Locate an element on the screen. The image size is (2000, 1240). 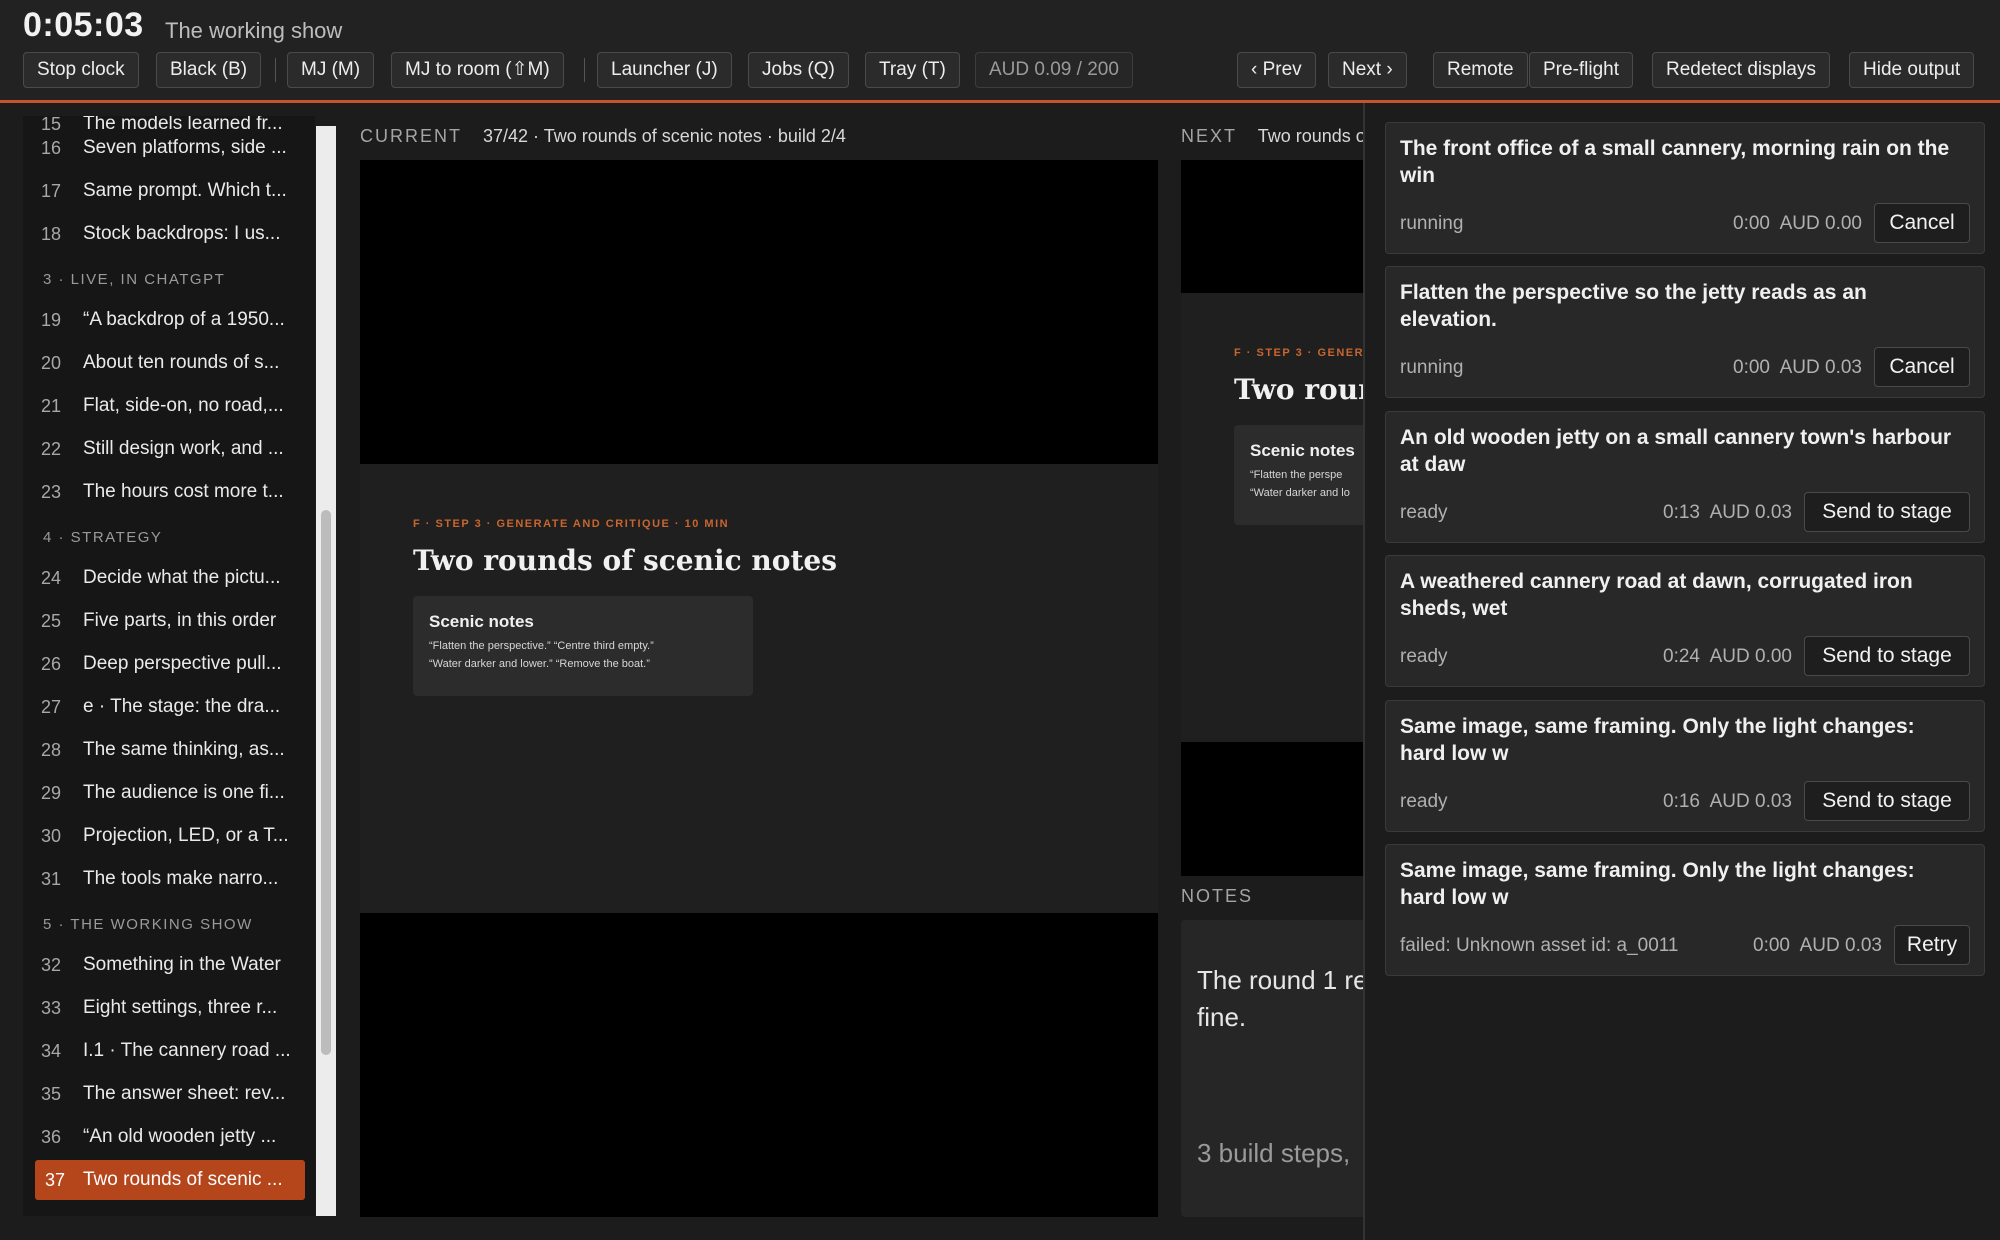
card-title: Scenic notes is located at coordinates (1302, 450).